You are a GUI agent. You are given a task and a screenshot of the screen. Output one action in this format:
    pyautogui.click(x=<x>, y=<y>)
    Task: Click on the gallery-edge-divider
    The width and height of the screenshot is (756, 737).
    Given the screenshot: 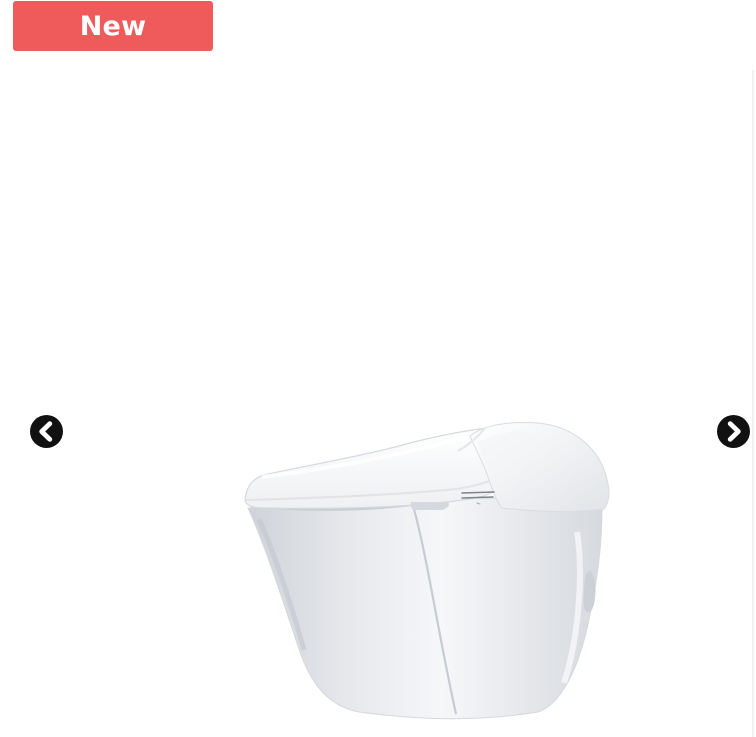 What is the action you would take?
    pyautogui.click(x=753, y=403)
    